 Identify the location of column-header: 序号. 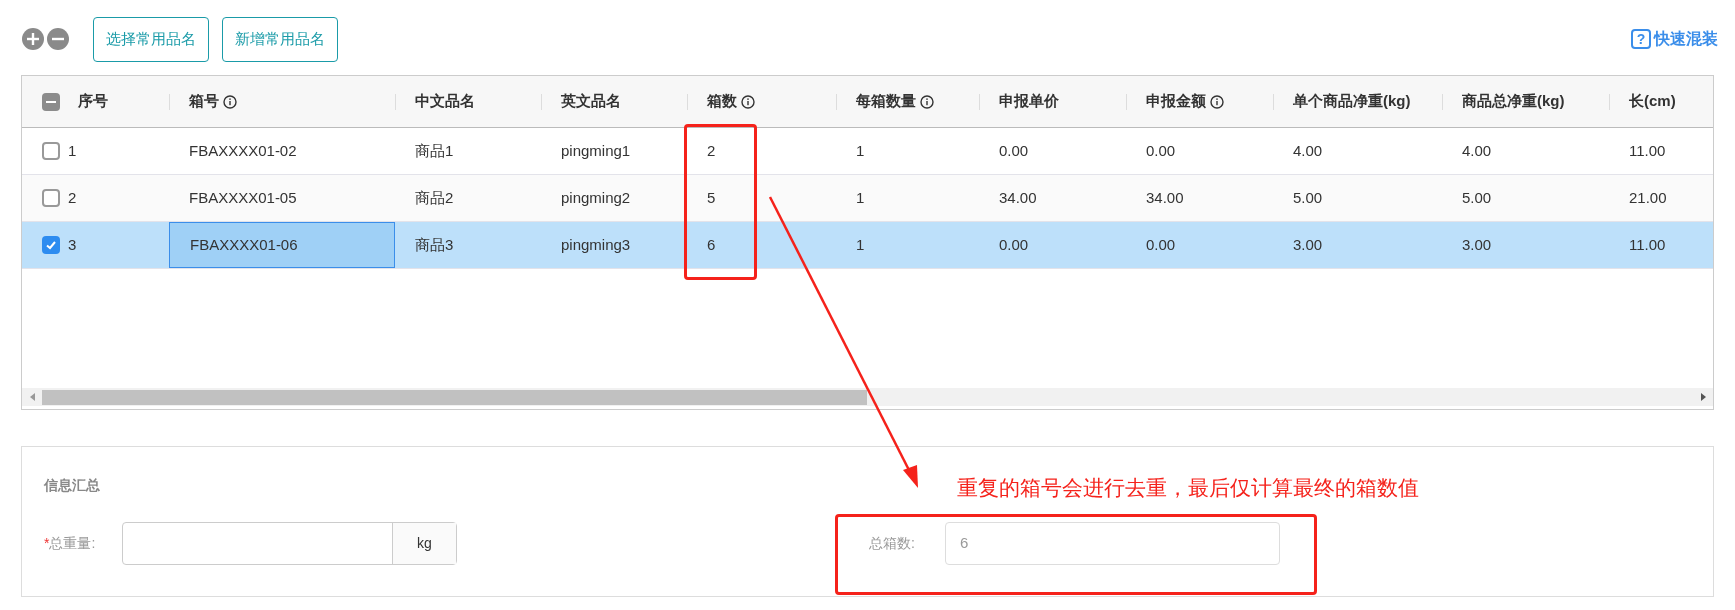
(93, 101).